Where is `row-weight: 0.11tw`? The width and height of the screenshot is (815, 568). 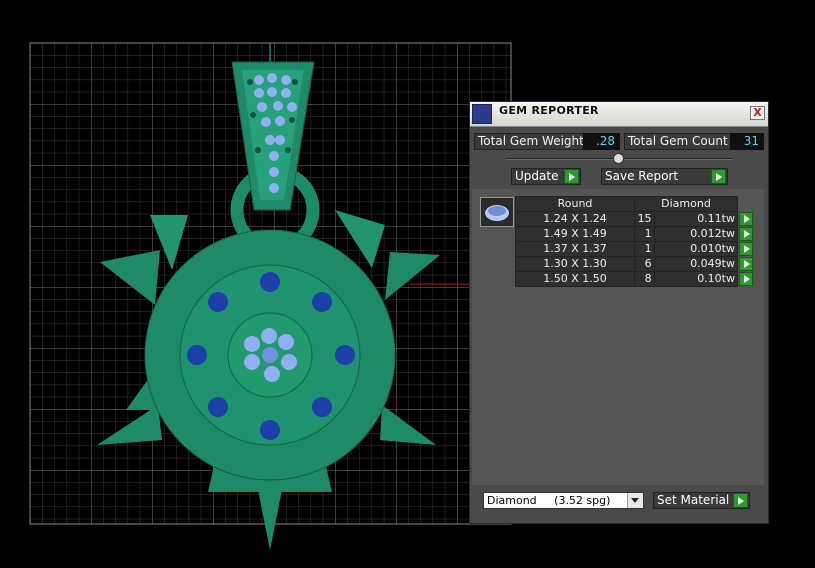 row-weight: 0.11tw is located at coordinates (696, 219).